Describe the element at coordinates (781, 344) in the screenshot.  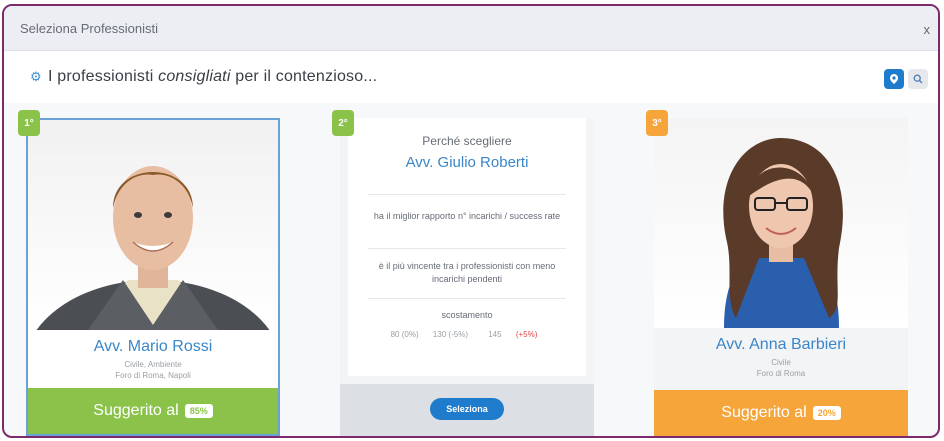
I see `professional-name: Avv. Anna Barbieri` at that location.